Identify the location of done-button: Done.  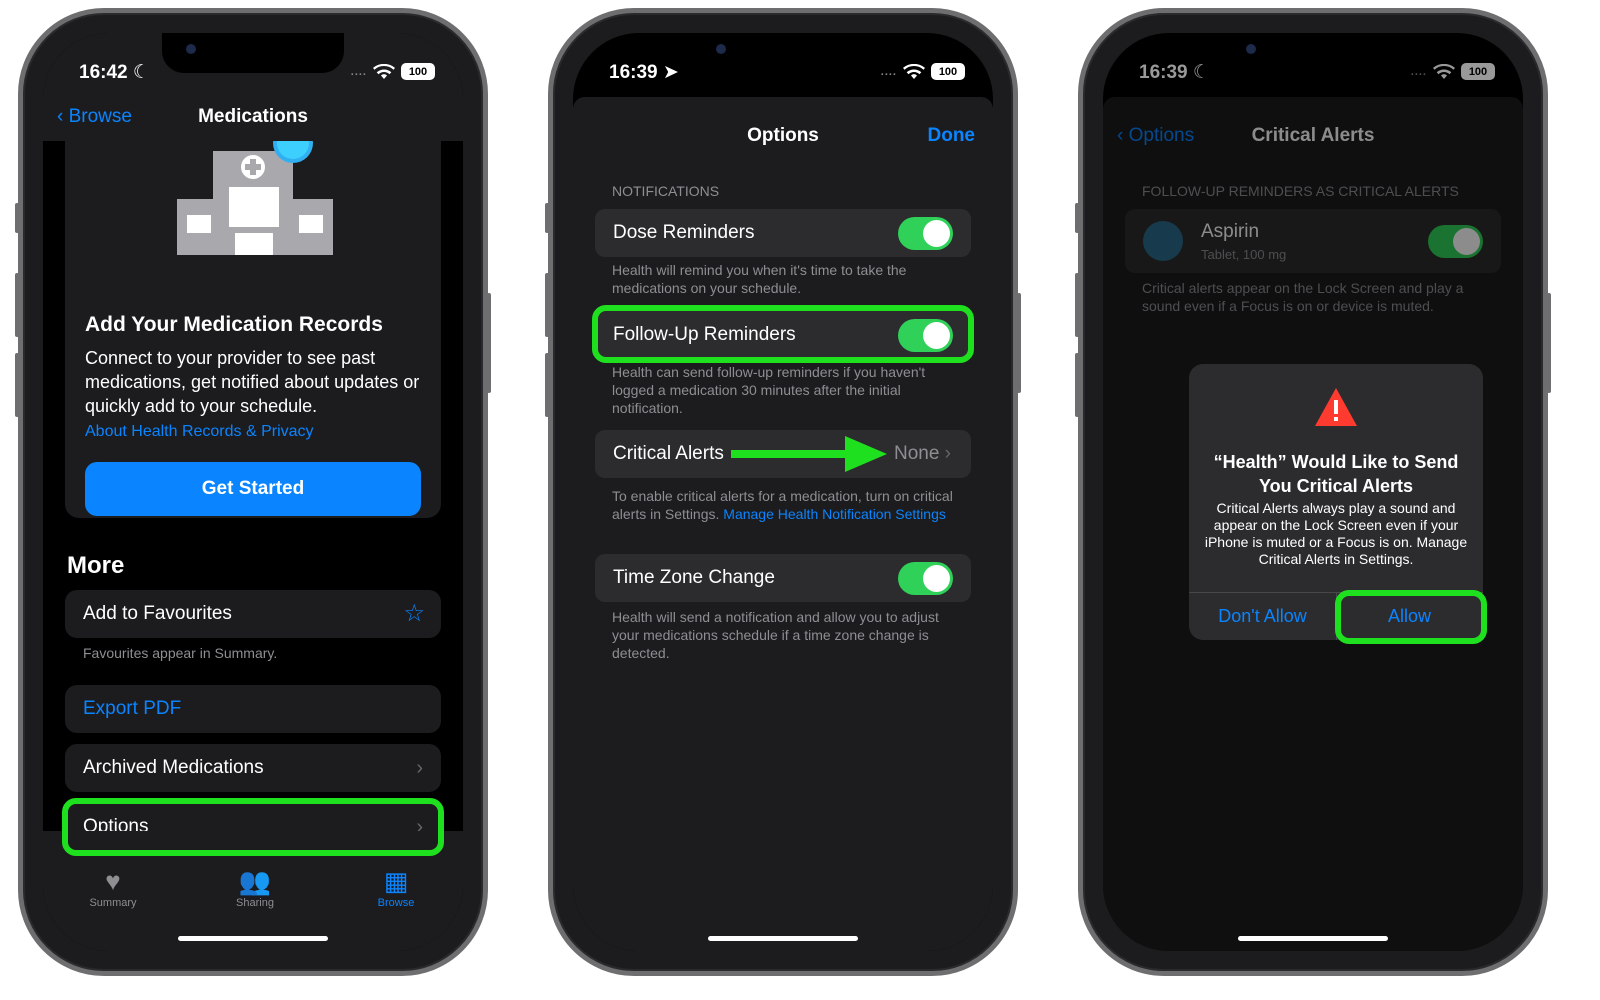
(952, 136).